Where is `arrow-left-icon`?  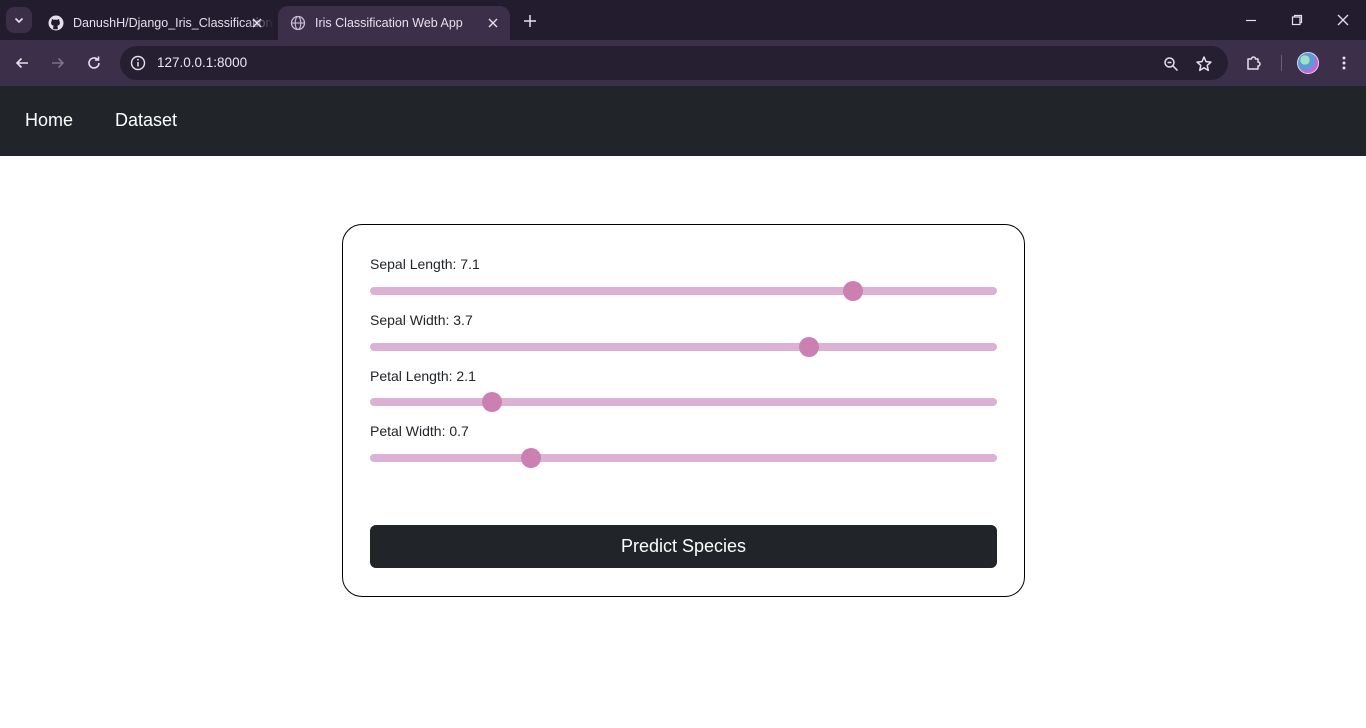 arrow-left-icon is located at coordinates (21, 63).